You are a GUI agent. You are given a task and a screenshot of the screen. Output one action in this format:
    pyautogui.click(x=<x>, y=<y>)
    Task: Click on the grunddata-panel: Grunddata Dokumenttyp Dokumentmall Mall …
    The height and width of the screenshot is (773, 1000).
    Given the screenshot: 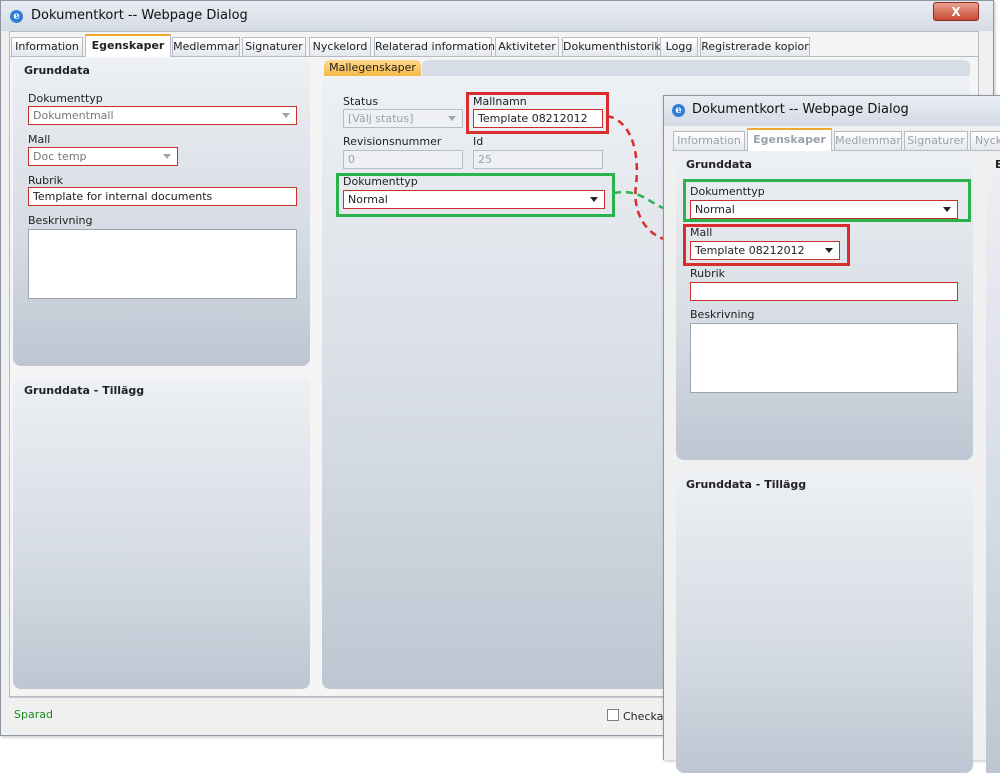 What is the action you would take?
    pyautogui.click(x=161, y=212)
    